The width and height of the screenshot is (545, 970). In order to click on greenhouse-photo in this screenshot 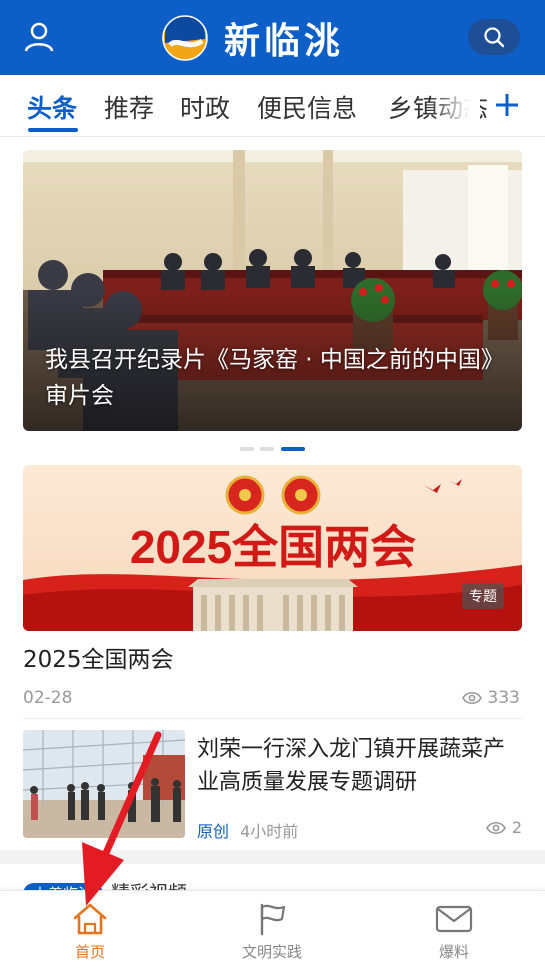, I will do `click(104, 784)`.